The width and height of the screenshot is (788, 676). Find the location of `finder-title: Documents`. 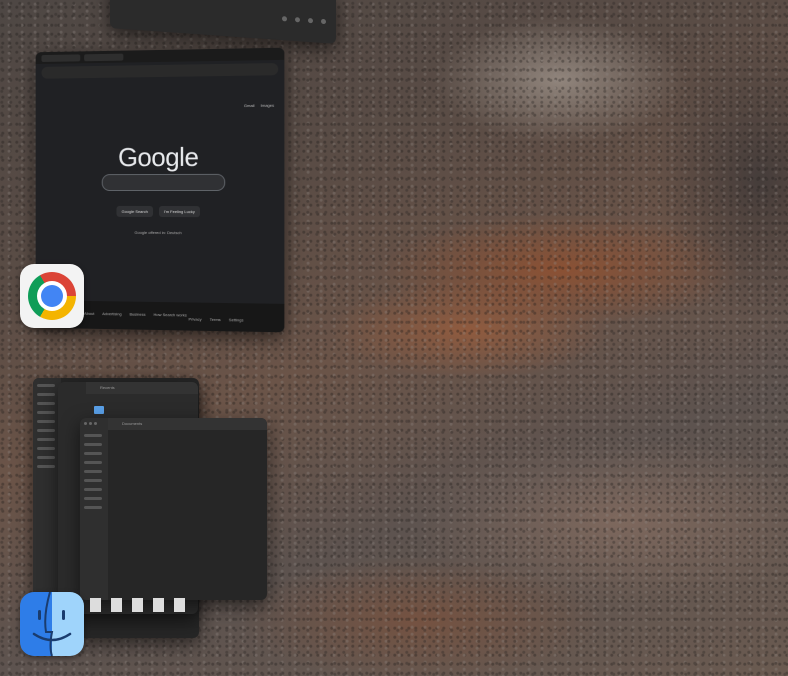

finder-title: Documents is located at coordinates (132, 423).